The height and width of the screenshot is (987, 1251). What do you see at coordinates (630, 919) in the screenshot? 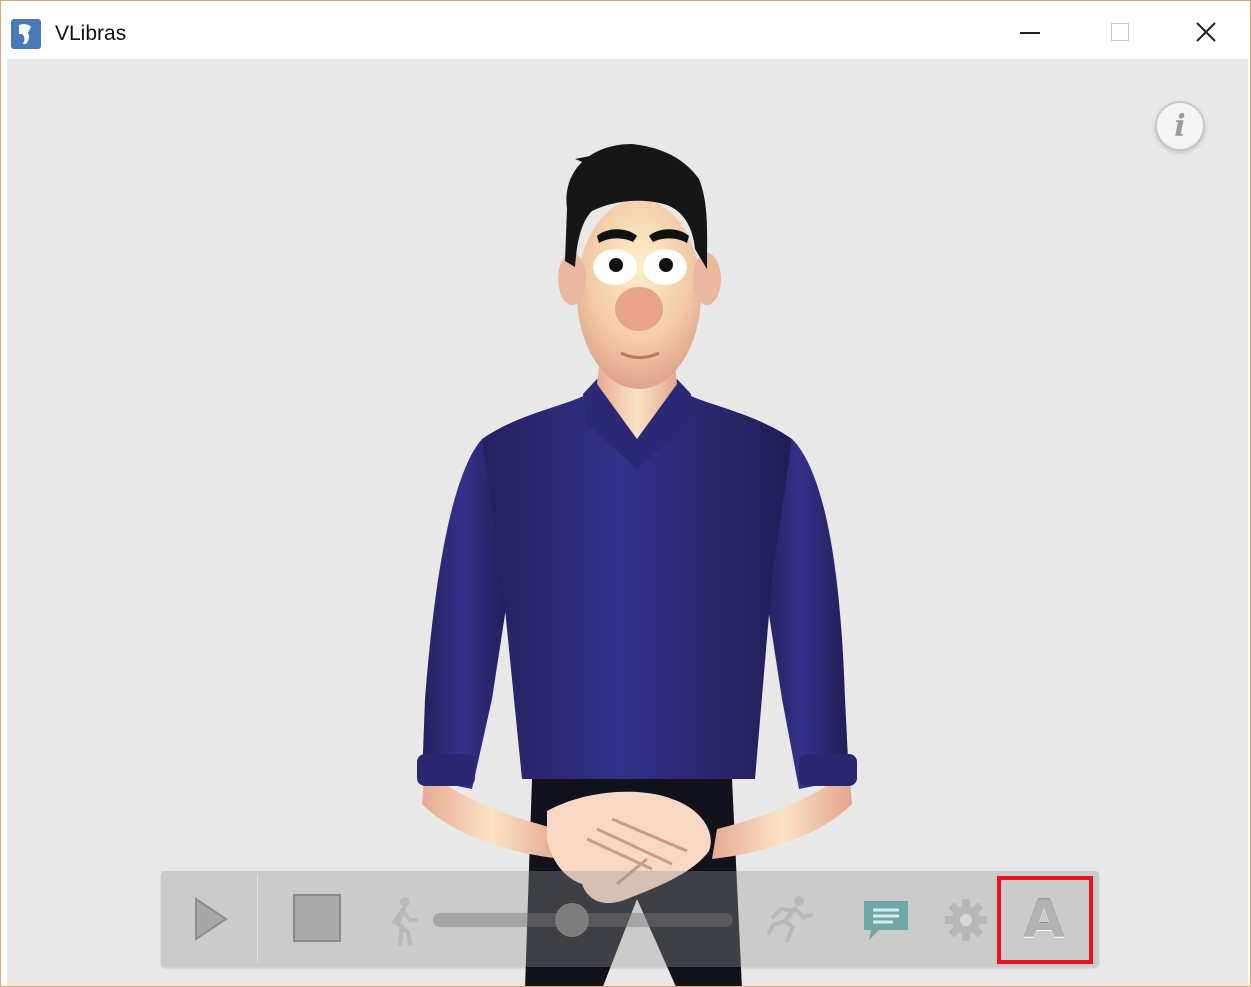
I see `player-toolbar: A` at bounding box center [630, 919].